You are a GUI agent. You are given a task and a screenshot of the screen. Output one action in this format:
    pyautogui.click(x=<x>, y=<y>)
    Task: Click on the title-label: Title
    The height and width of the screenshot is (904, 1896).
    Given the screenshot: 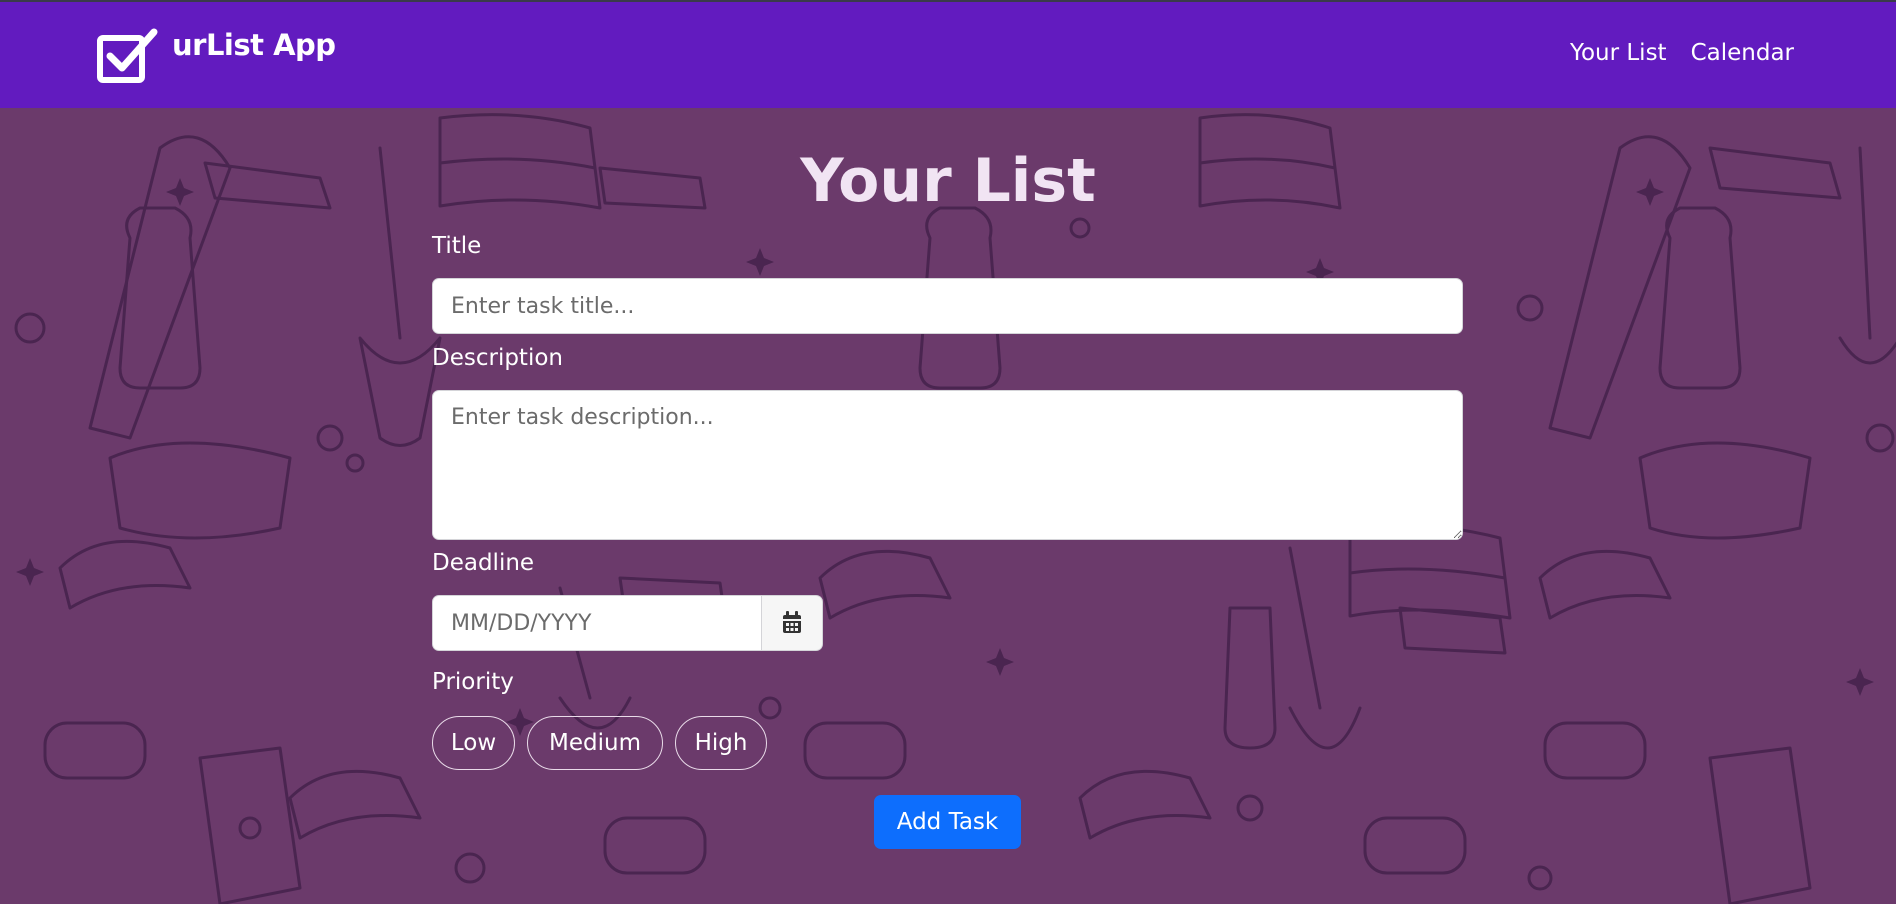 What is the action you would take?
    pyautogui.click(x=457, y=246)
    